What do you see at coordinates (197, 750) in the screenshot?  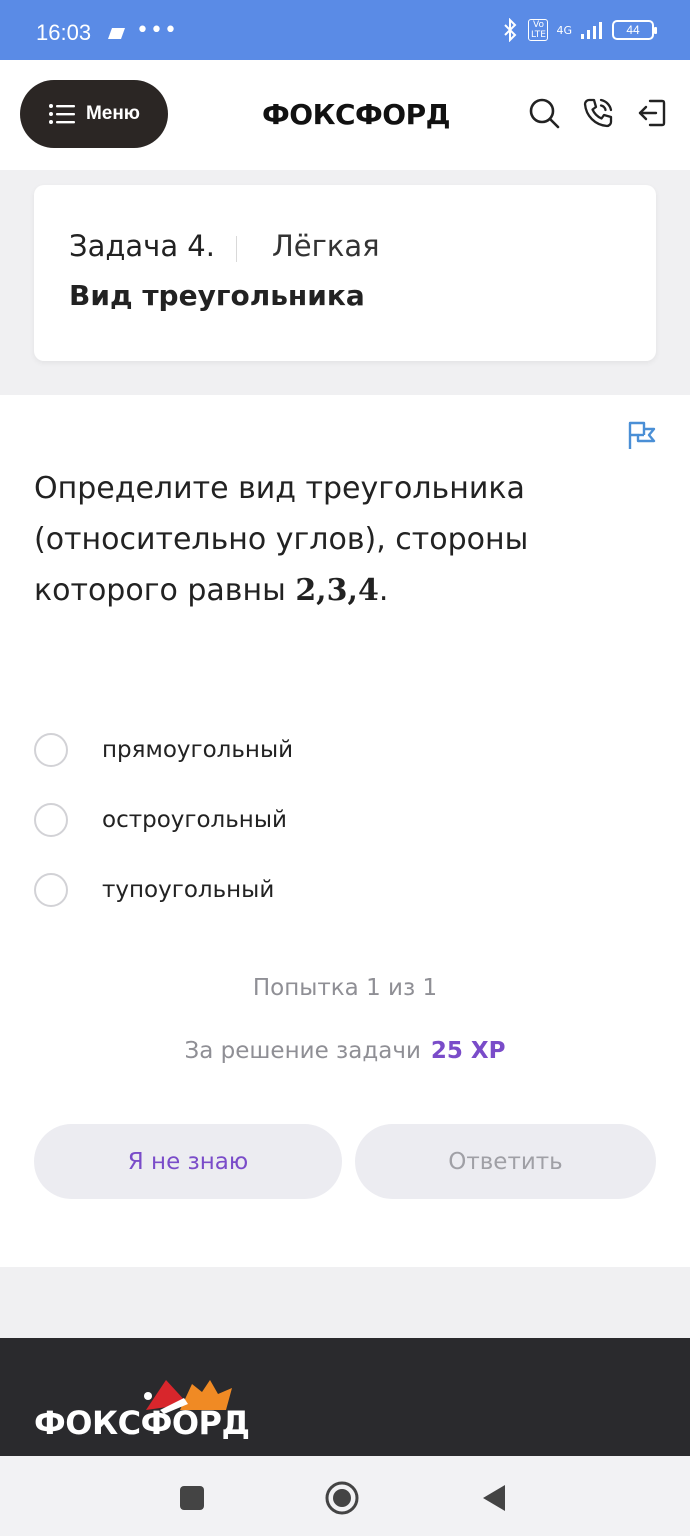 I see `option-label: прямоугольный` at bounding box center [197, 750].